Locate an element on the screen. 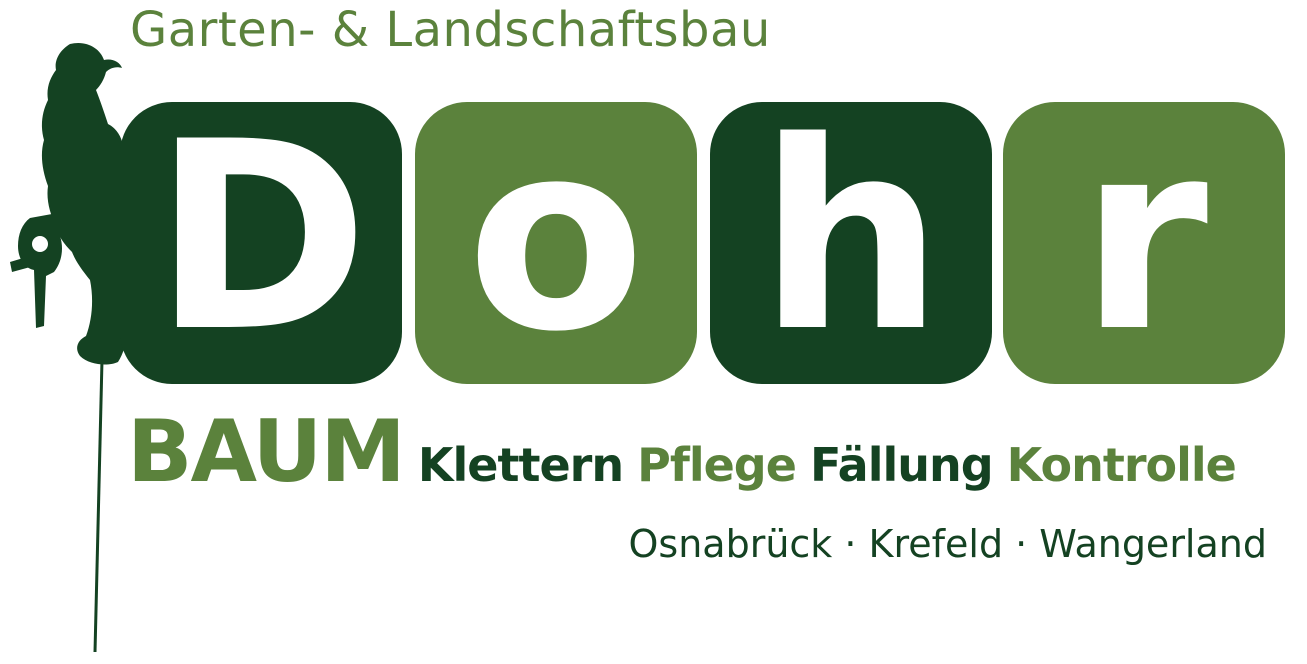 This screenshot has width=1307, height=664. logo-tile-r: r is located at coordinates (1144, 243).